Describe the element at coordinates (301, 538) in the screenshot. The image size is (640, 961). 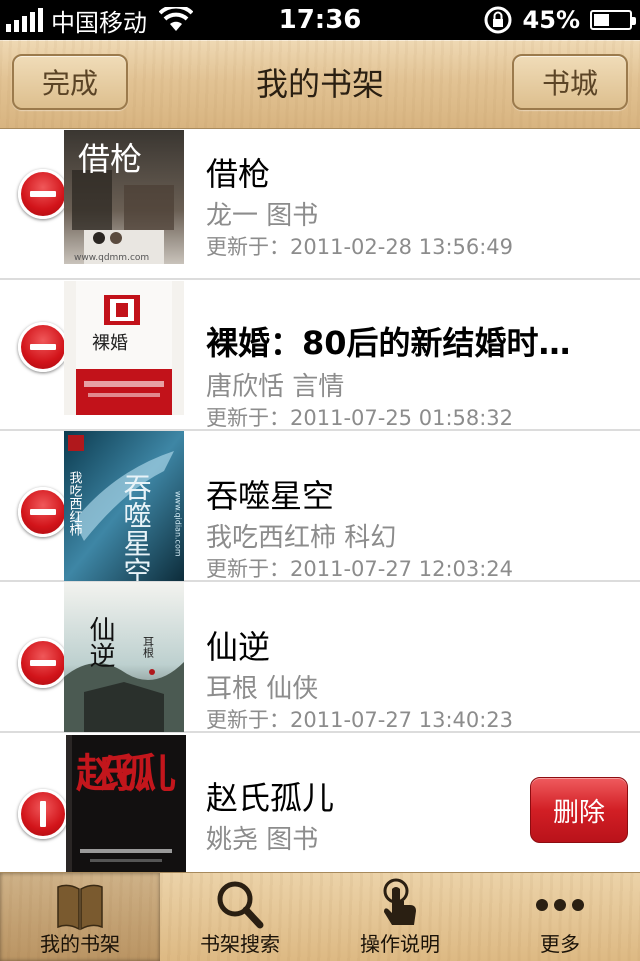
I see `book-author-category: 我吃西红柿 科幻` at that location.